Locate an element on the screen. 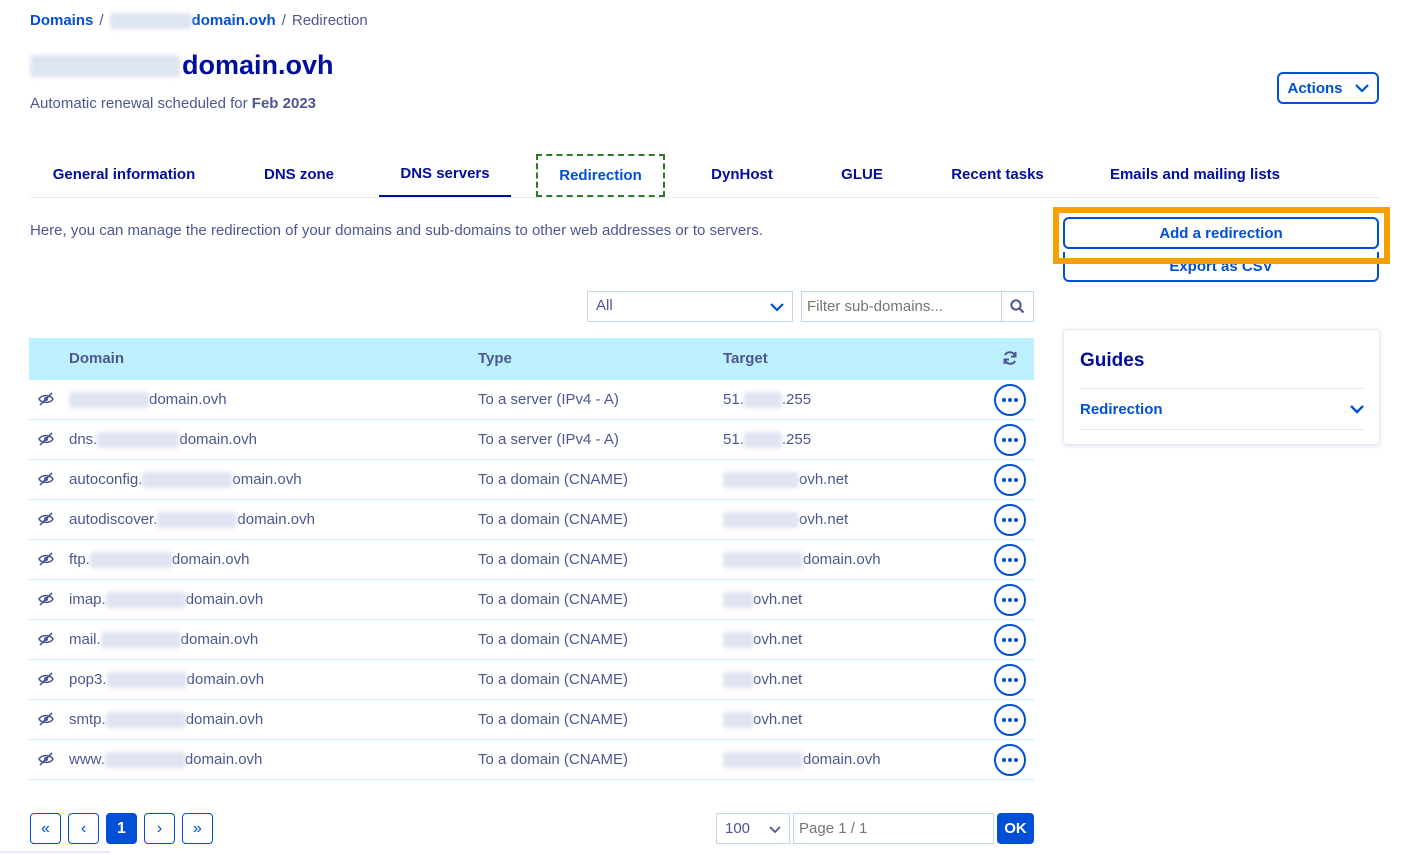 This screenshot has height=855, width=1402. page-title-text: domain.ovh is located at coordinates (258, 65).